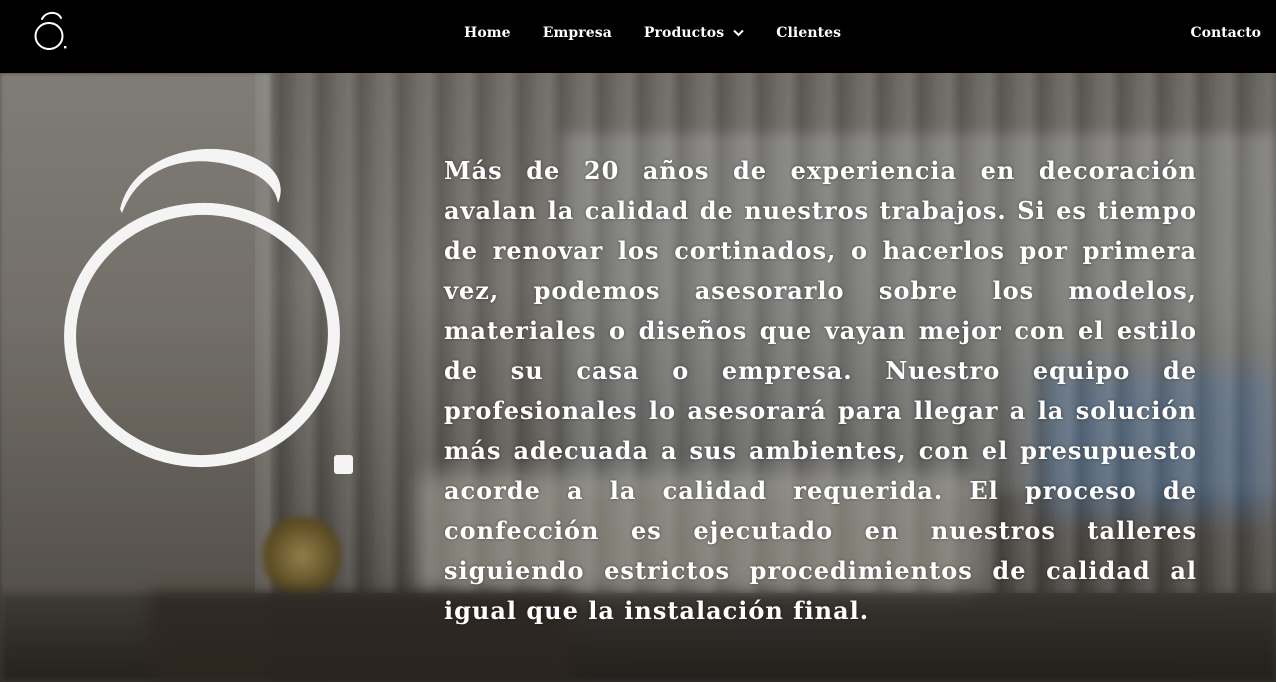  Describe the element at coordinates (684, 33) in the screenshot. I see `nav-productos-label: Productos` at that location.